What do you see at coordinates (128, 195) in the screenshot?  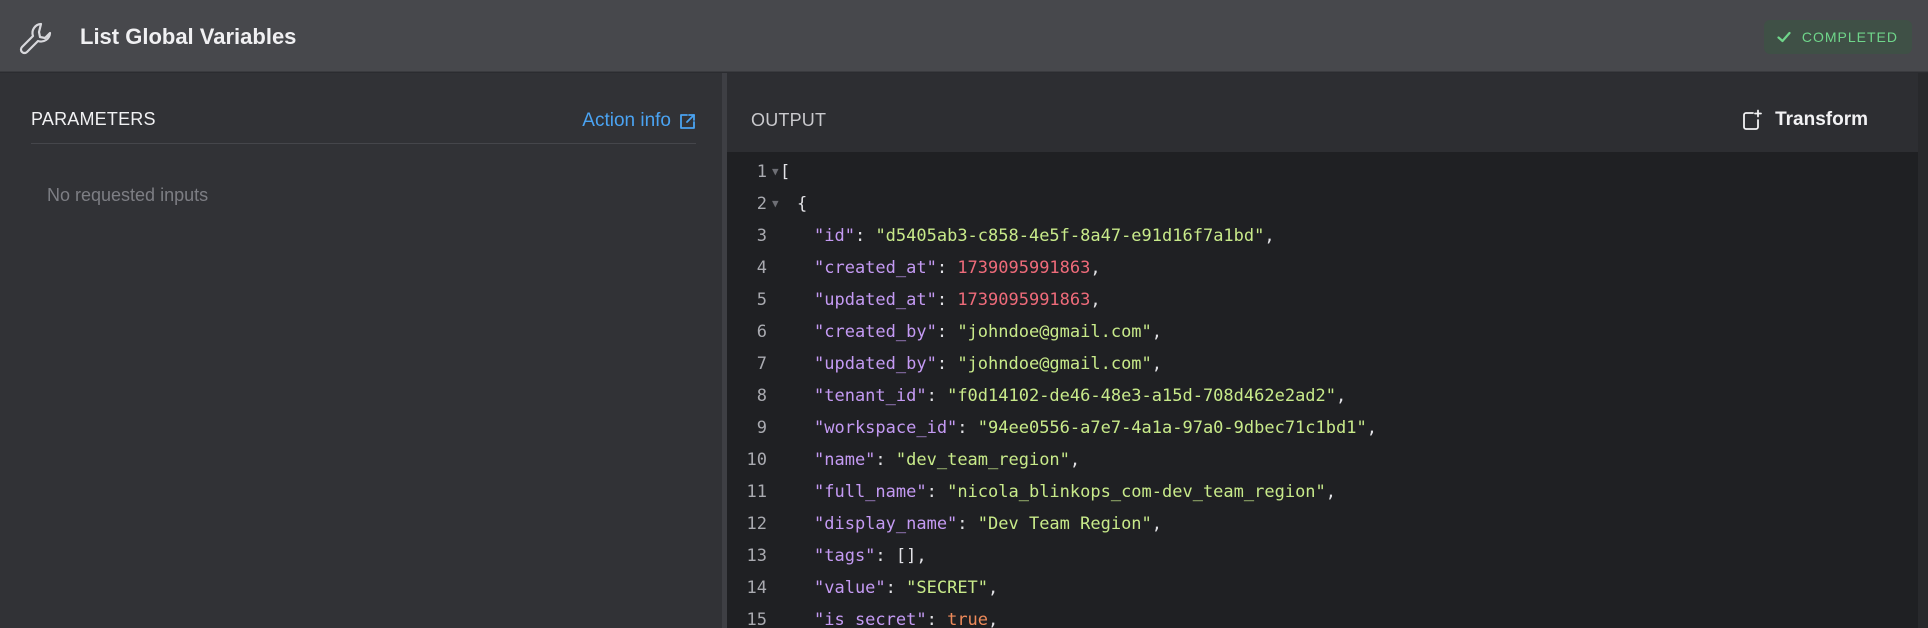 I see `empty-state-text: No requested inputs` at bounding box center [128, 195].